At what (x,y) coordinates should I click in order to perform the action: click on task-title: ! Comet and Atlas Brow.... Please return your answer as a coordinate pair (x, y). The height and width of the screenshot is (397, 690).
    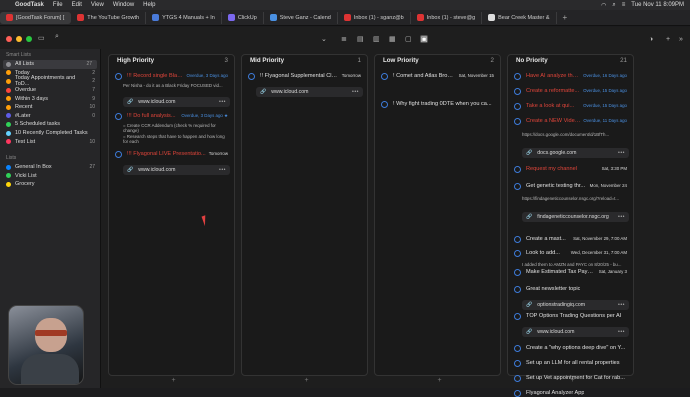
    Looking at the image, I should click on (424, 76).